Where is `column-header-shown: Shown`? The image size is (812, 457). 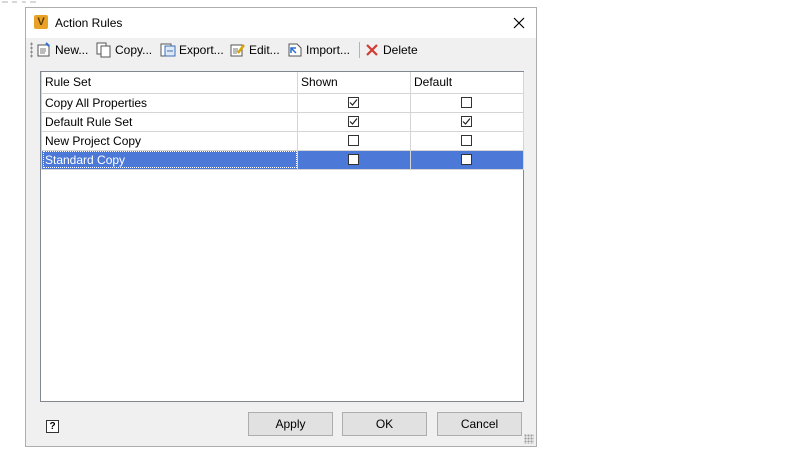
column-header-shown: Shown is located at coordinates (354, 83).